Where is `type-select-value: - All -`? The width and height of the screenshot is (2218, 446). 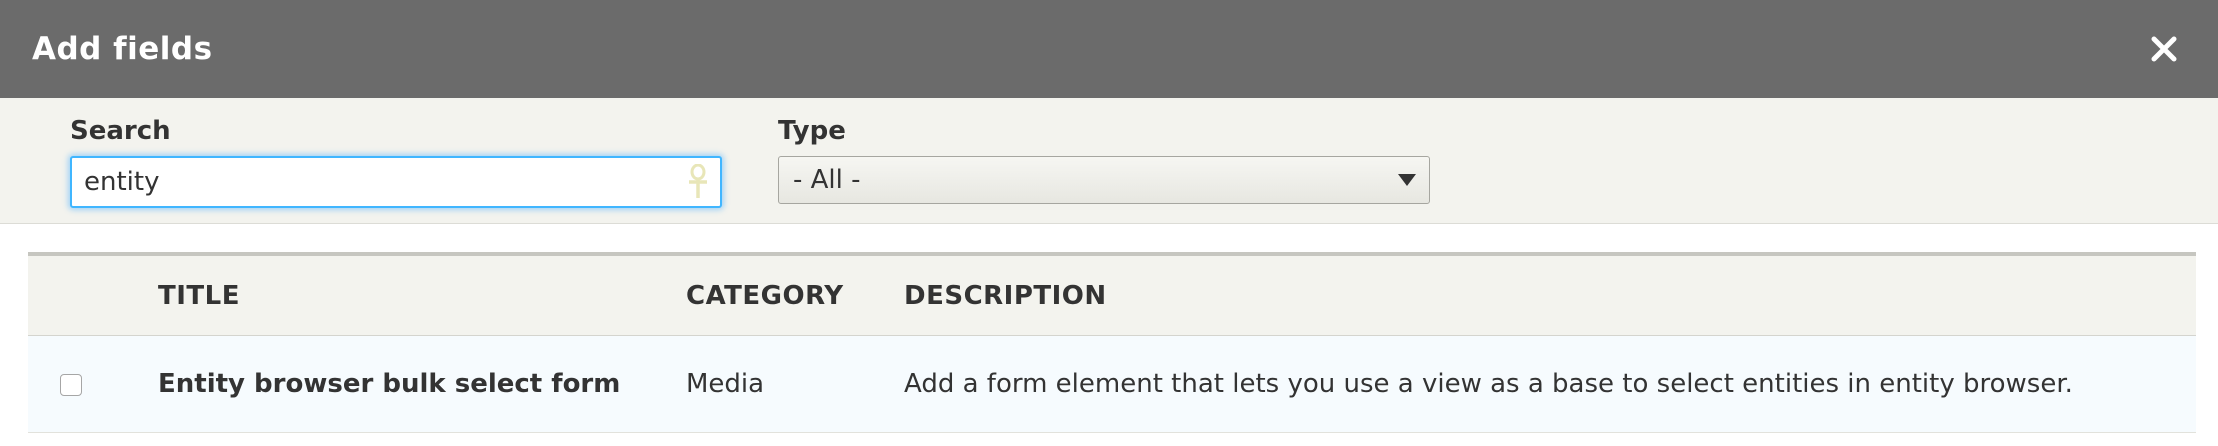
type-select-value: - All - is located at coordinates (827, 180).